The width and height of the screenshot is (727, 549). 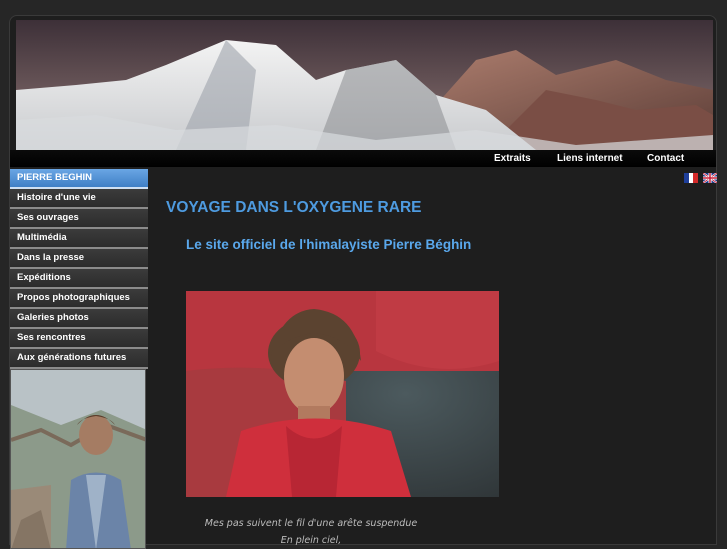 What do you see at coordinates (79, 219) in the screenshot?
I see `sidebar-item-ouvrages: Ses ouvrages` at bounding box center [79, 219].